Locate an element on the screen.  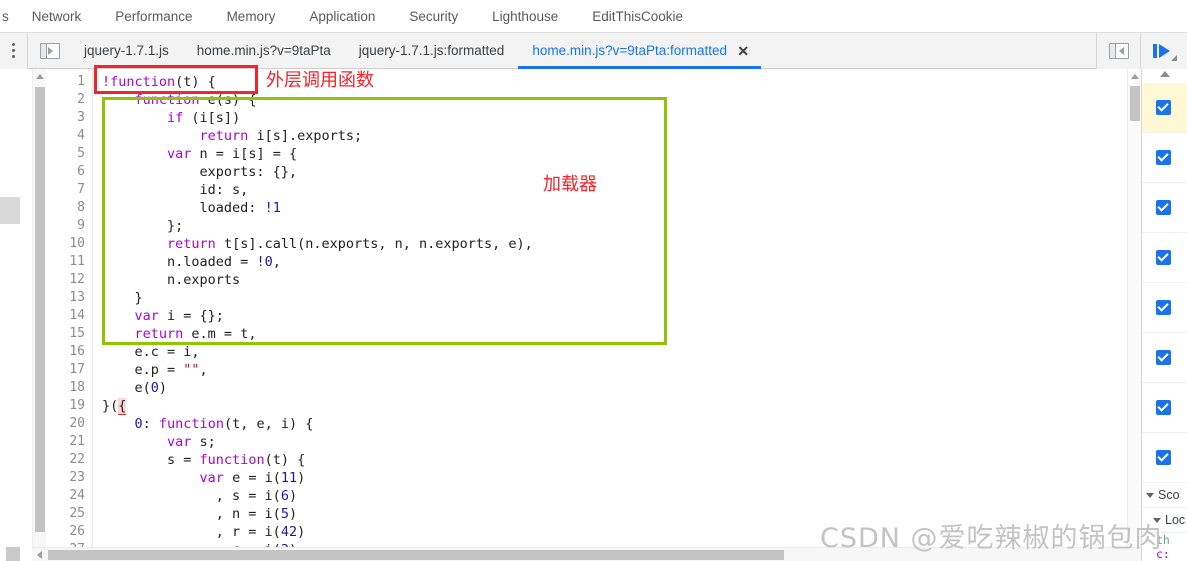
line-number: 23 is located at coordinates (66, 478).